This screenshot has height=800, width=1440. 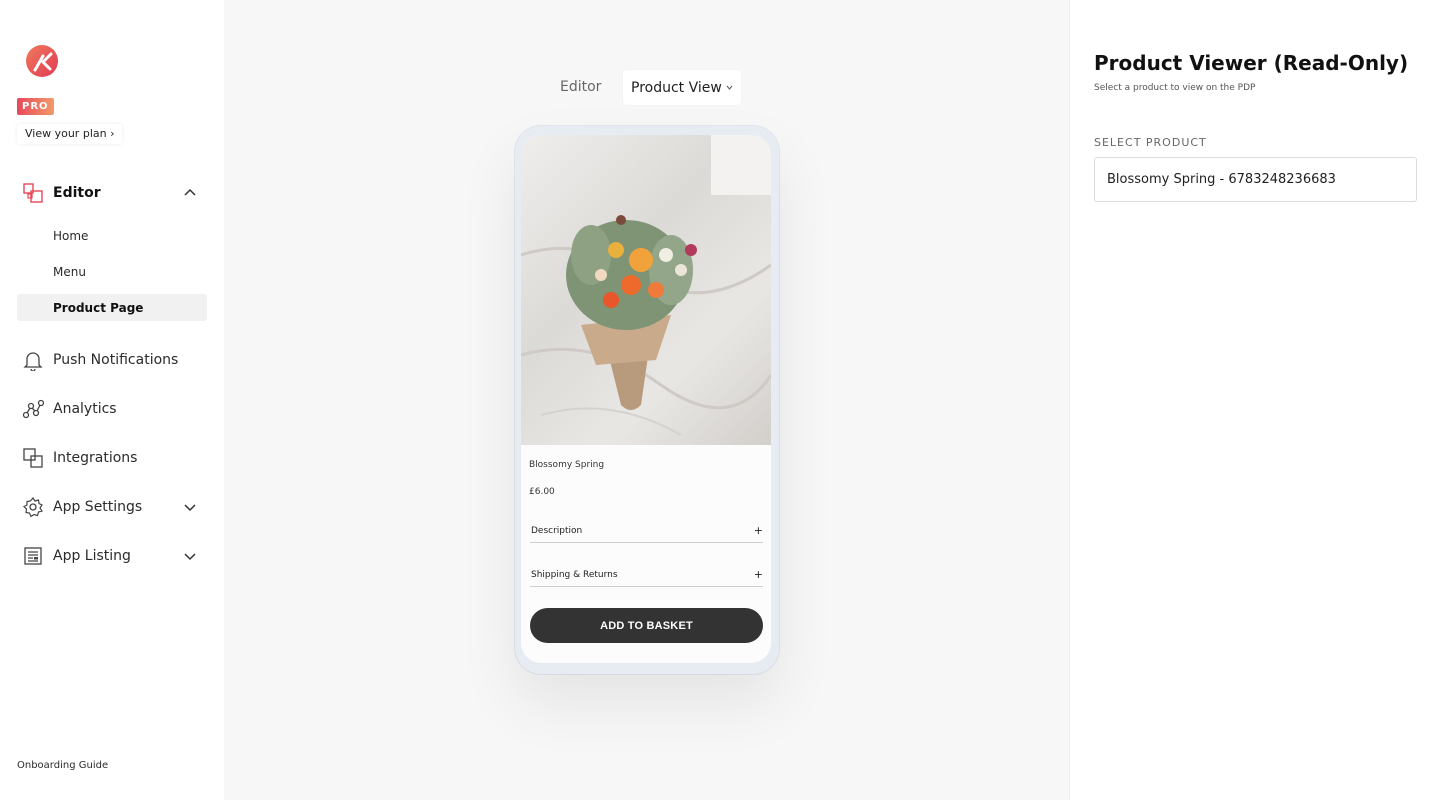 I want to click on sidebar-item-integrations: Integrations, so click(x=112, y=458).